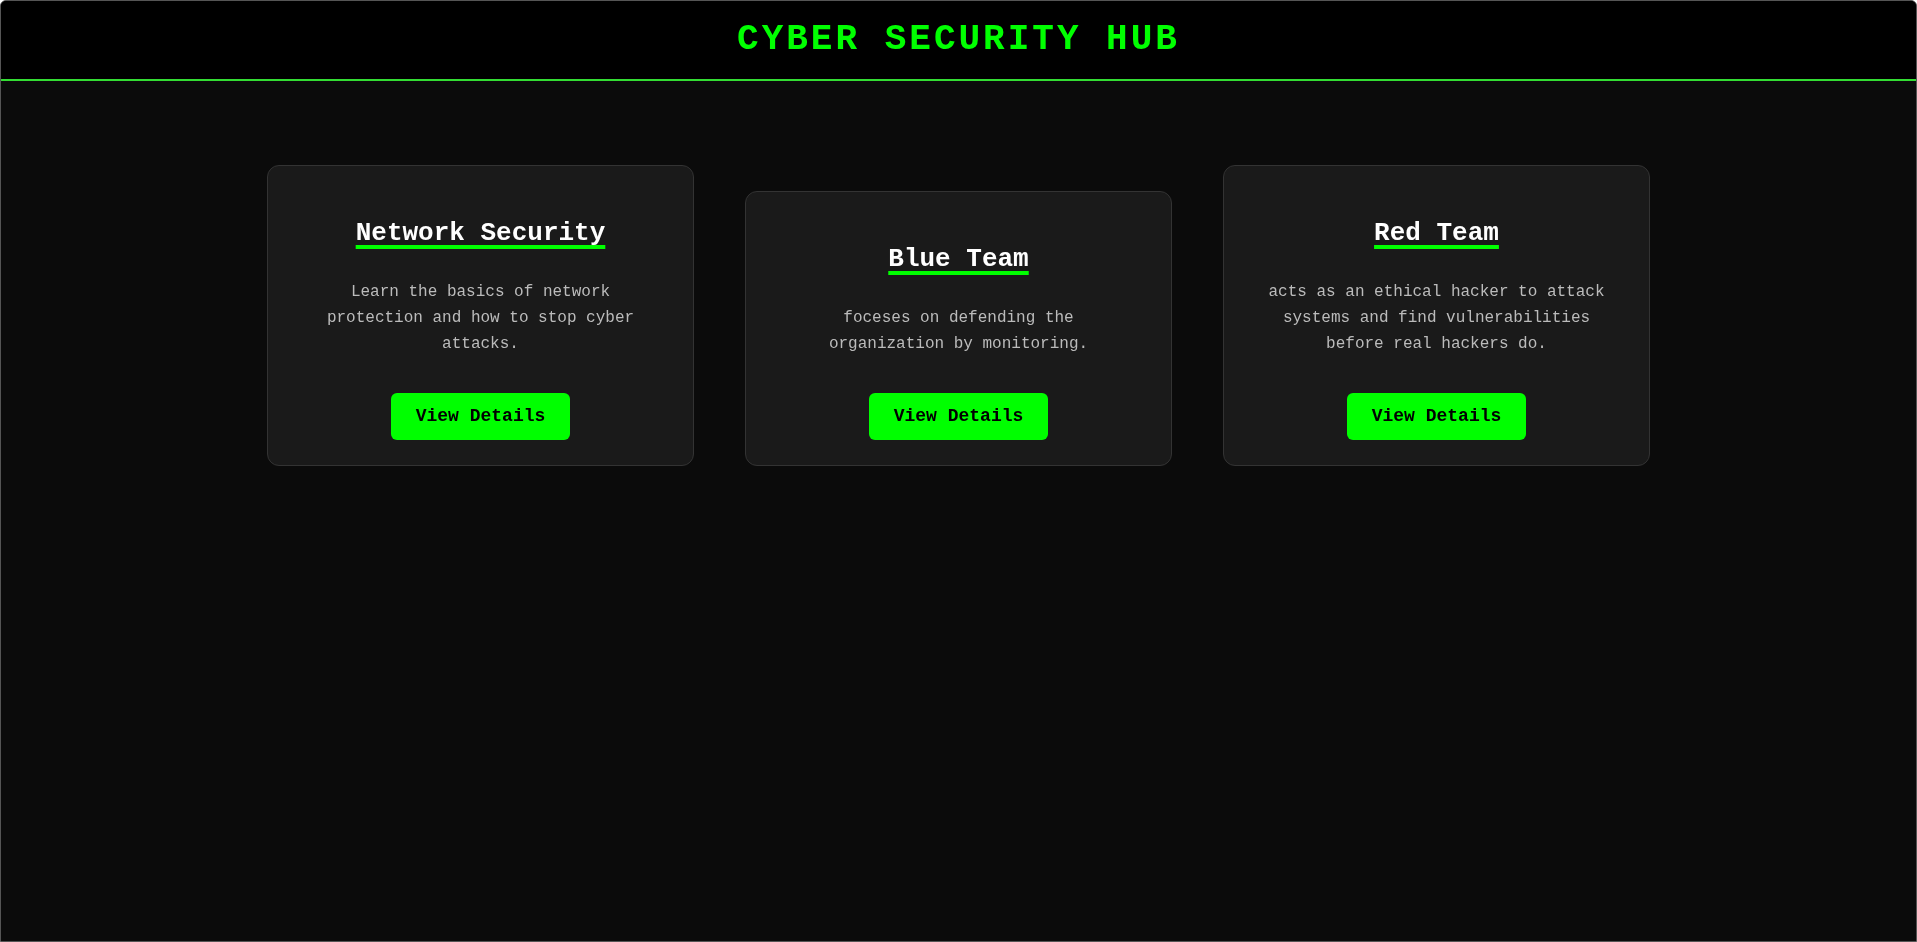 The image size is (1917, 942). I want to click on page-title: CYBER SECURITY HUB, so click(958, 40).